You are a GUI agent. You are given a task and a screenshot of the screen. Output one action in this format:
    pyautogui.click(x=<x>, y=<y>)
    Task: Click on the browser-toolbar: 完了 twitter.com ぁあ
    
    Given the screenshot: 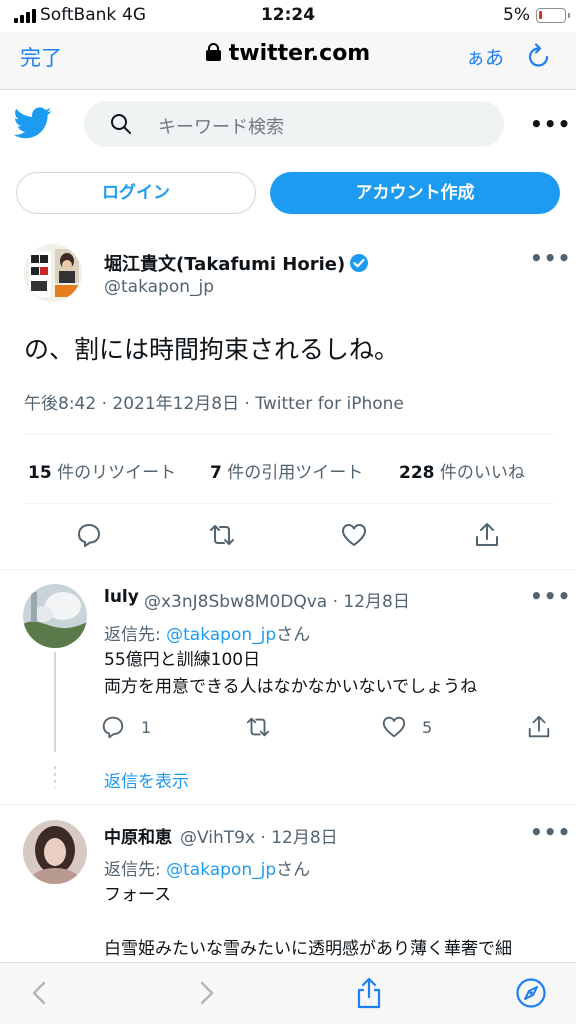 What is the action you would take?
    pyautogui.click(x=288, y=61)
    